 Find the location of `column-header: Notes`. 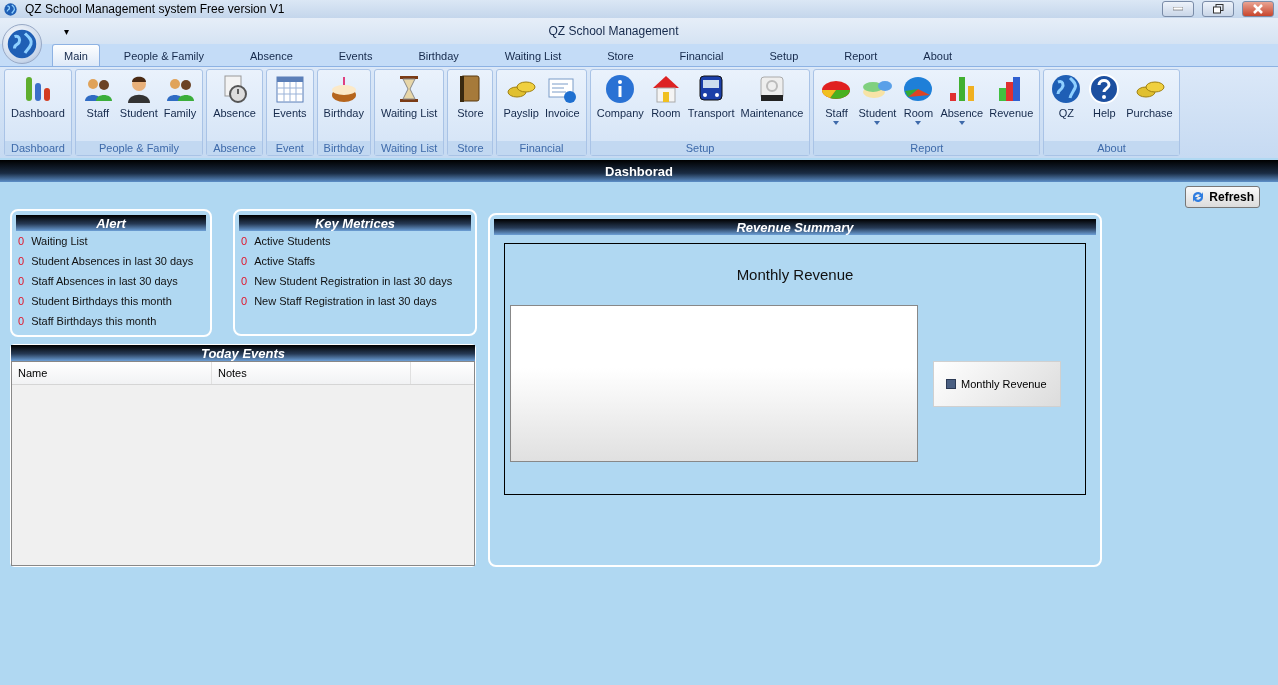

column-header: Notes is located at coordinates (311, 373).